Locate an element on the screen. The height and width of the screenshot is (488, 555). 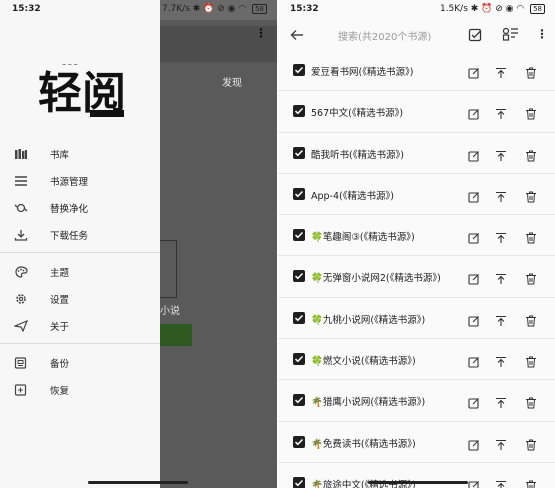
drawer-menu-item: 下载任务 is located at coordinates (80, 234).